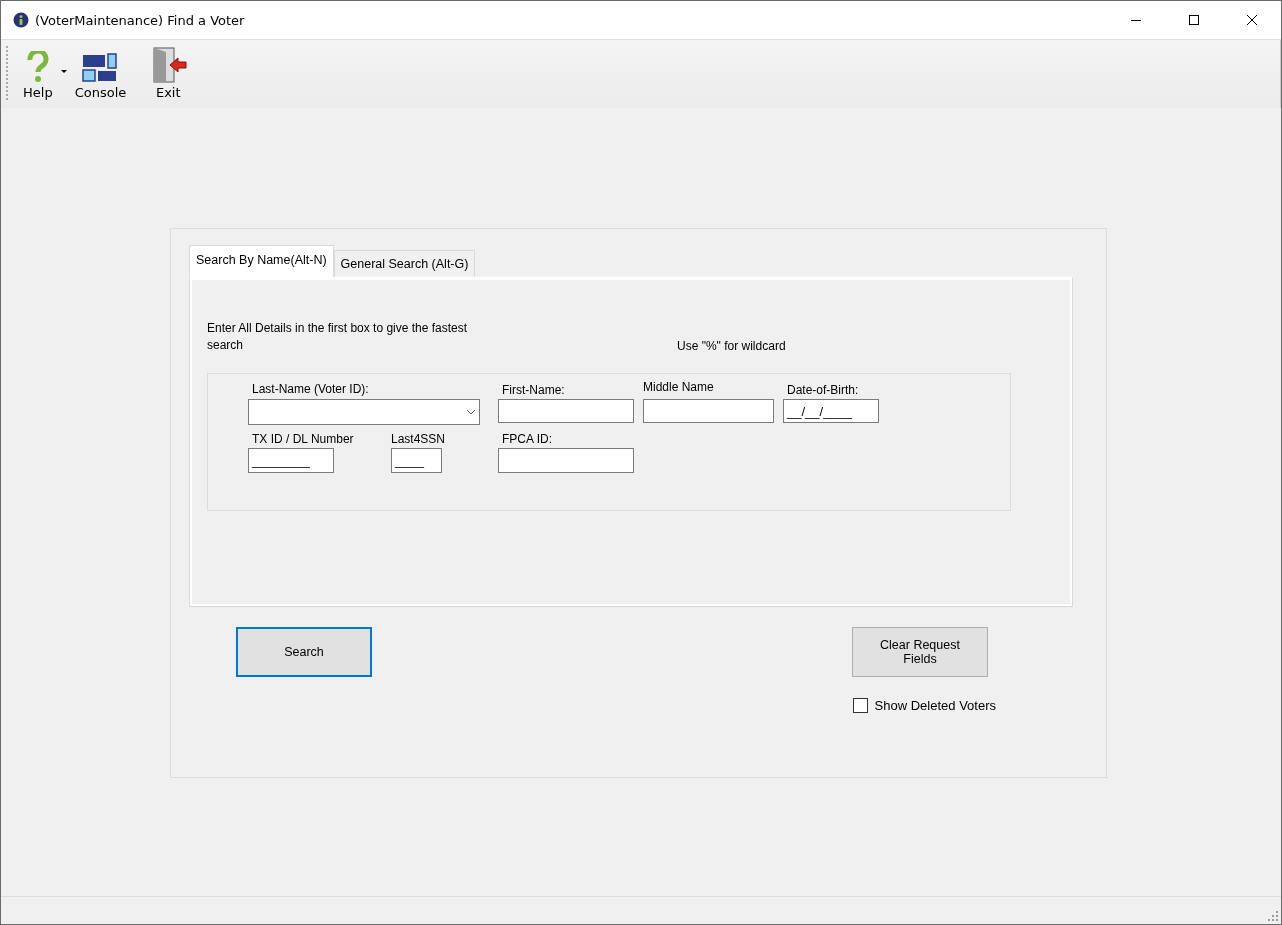 The image size is (1282, 925). I want to click on panels-icon, so click(100, 68).